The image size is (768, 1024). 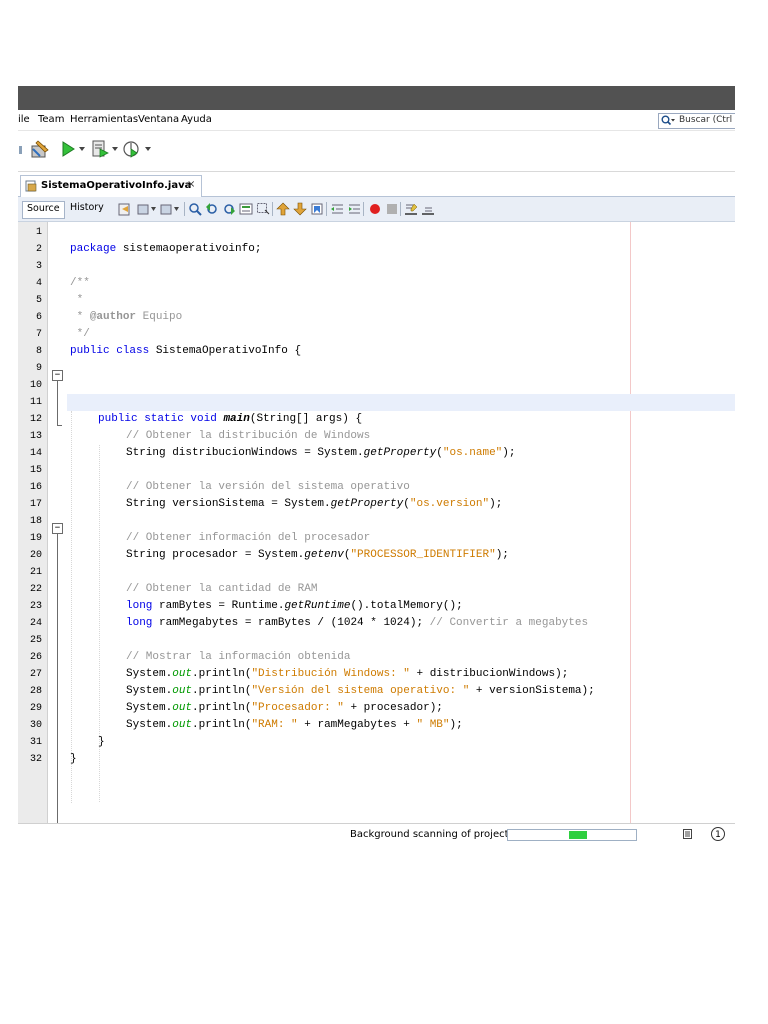 What do you see at coordinates (40, 149) in the screenshot?
I see `clean-build-icon` at bounding box center [40, 149].